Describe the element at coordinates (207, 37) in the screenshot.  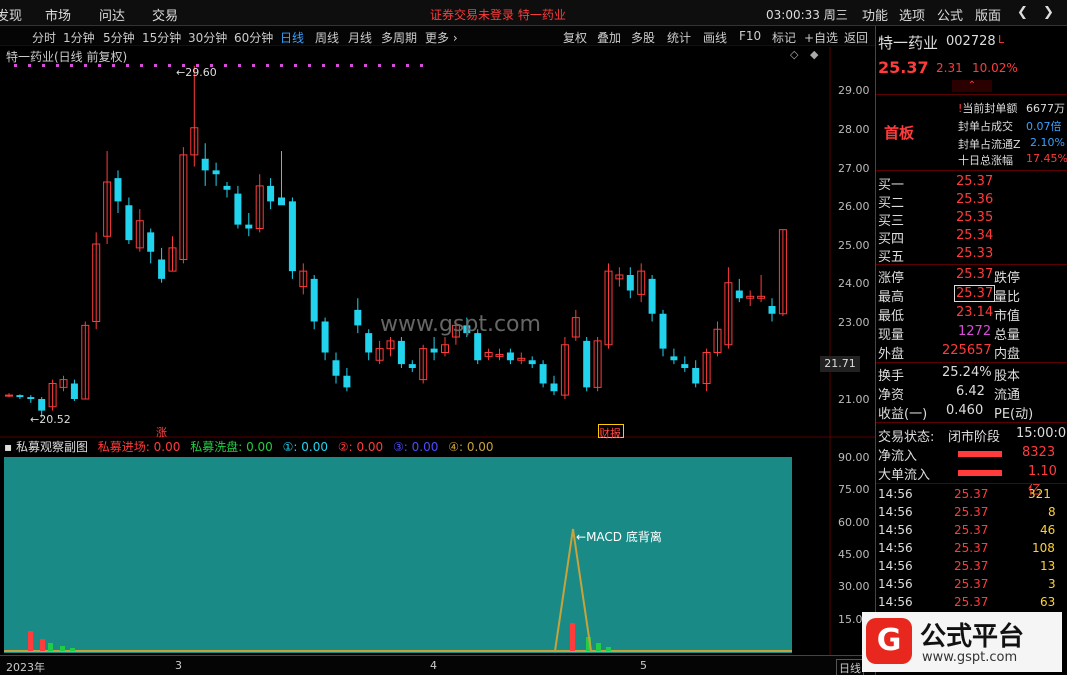
I see `tab-30min: 30分钟` at that location.